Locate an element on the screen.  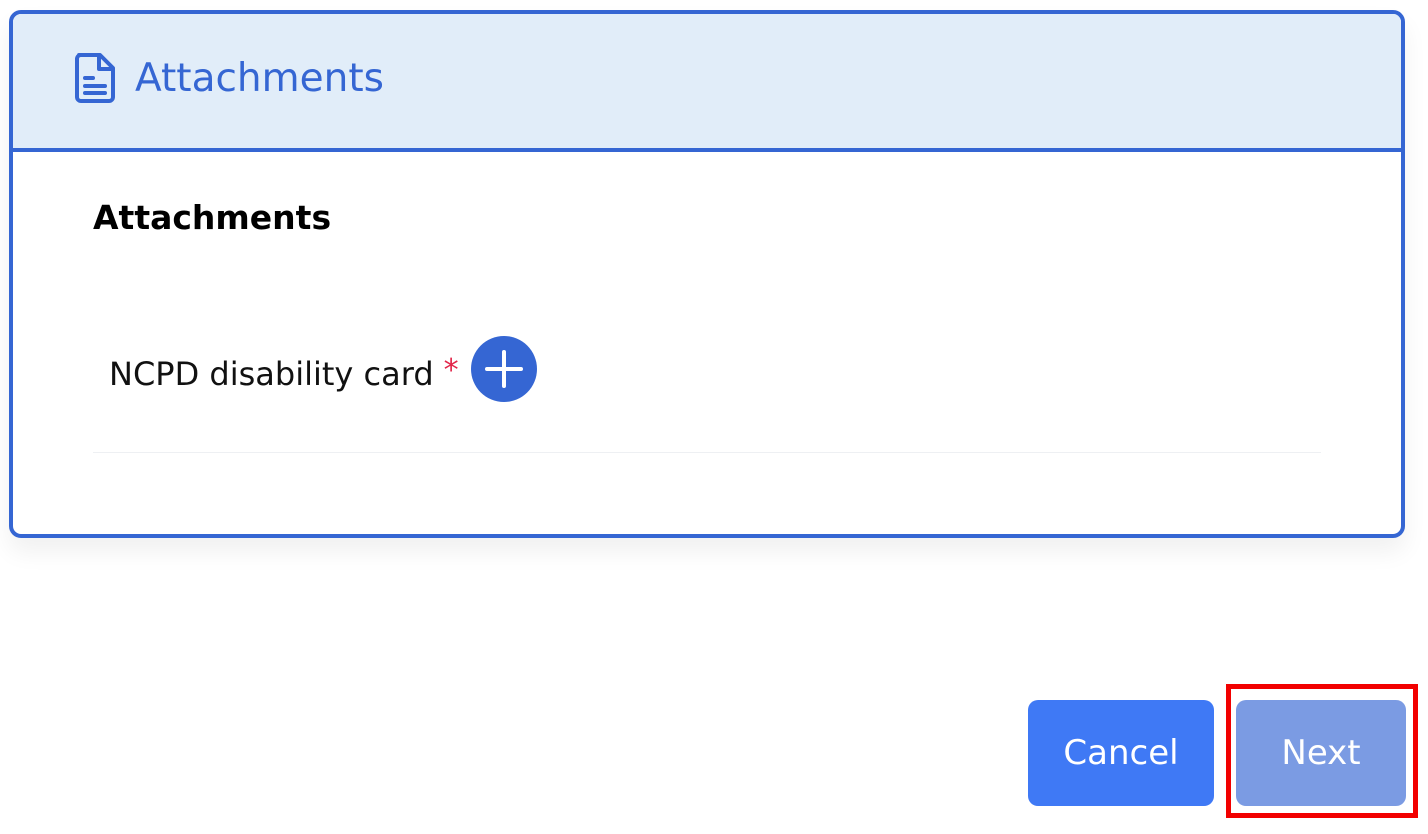
add-attachment-button is located at coordinates (503, 369).